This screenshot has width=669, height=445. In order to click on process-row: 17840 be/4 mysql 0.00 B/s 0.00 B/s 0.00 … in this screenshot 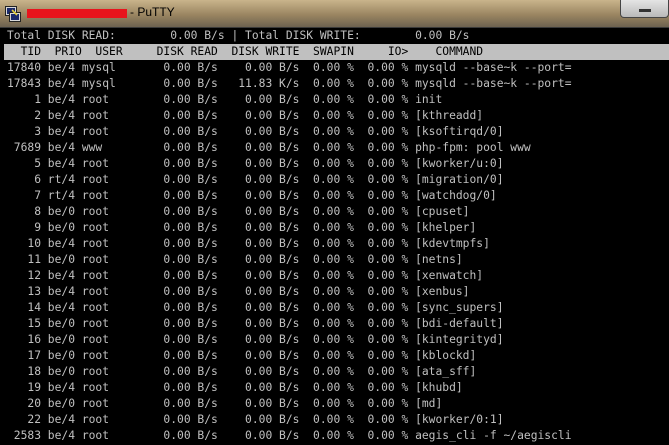, I will do `click(289, 67)`.